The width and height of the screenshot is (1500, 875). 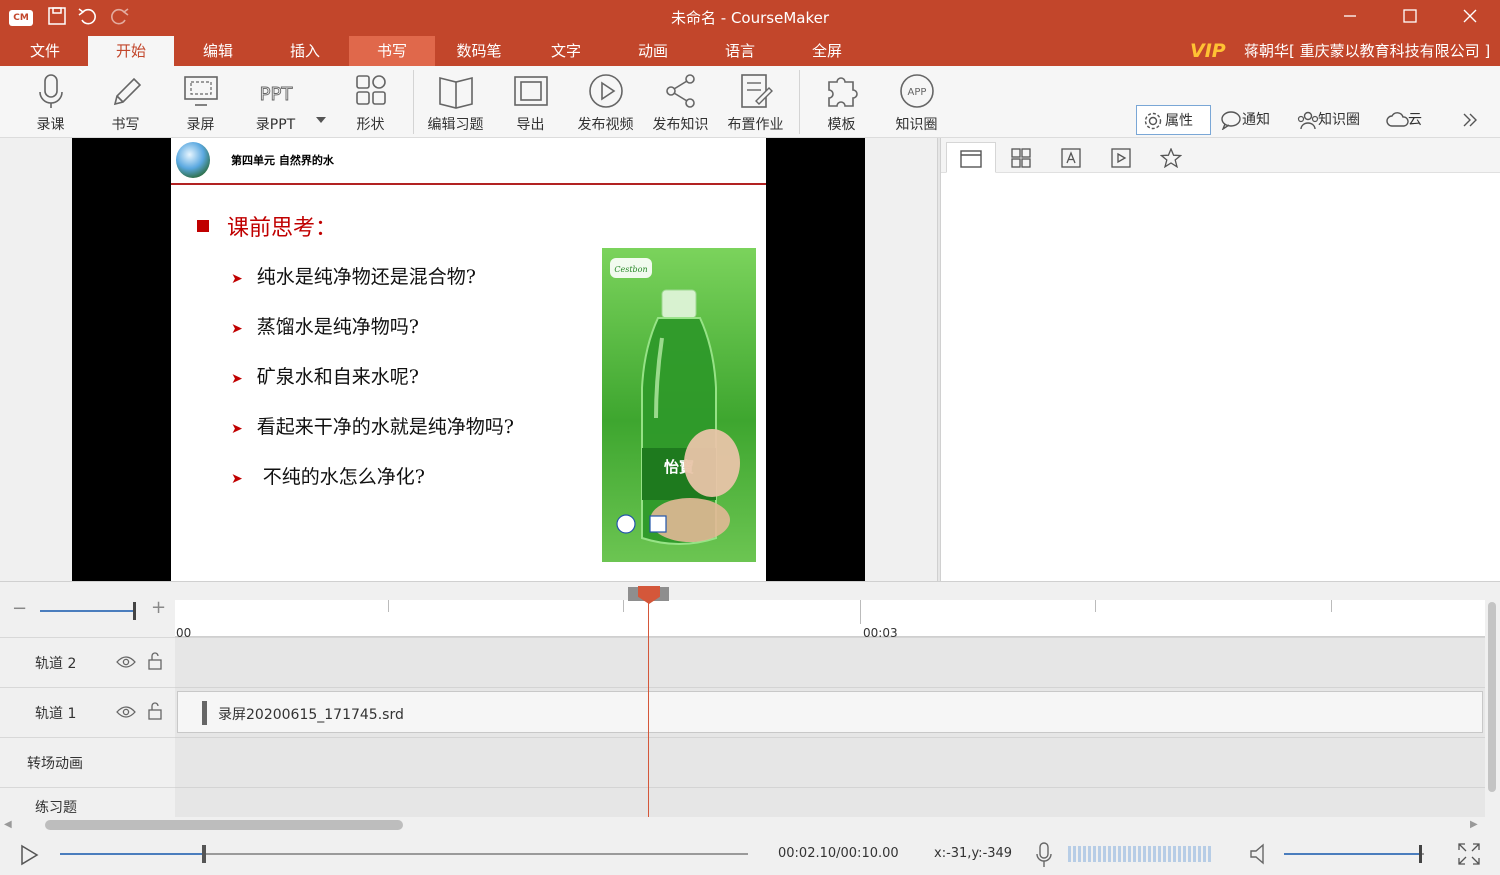 I want to click on menu-edit: 编辑, so click(x=218, y=51).